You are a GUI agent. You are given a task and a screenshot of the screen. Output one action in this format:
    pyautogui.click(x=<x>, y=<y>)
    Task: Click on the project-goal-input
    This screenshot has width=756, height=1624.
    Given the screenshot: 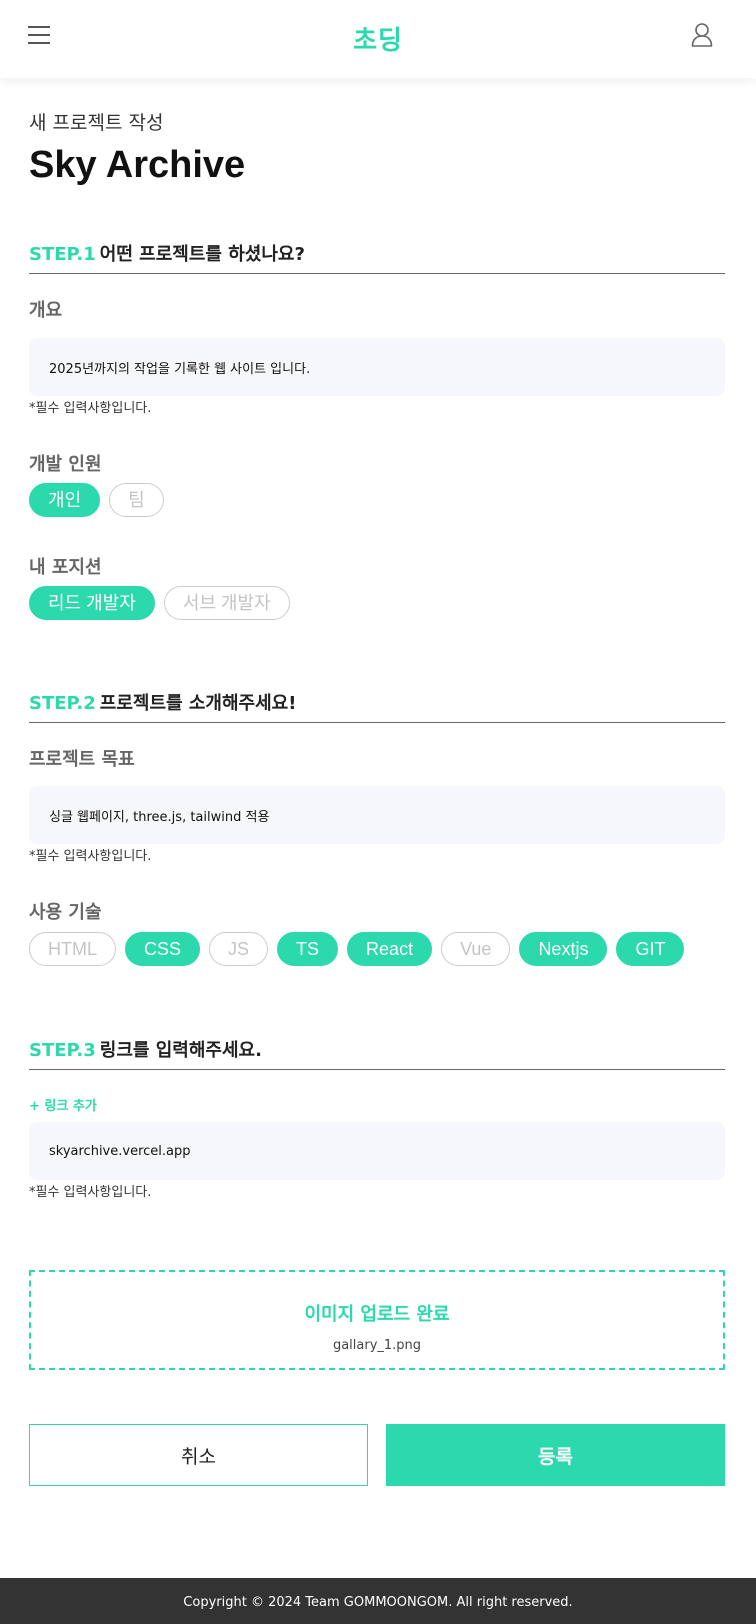 What is the action you would take?
    pyautogui.click(x=377, y=815)
    